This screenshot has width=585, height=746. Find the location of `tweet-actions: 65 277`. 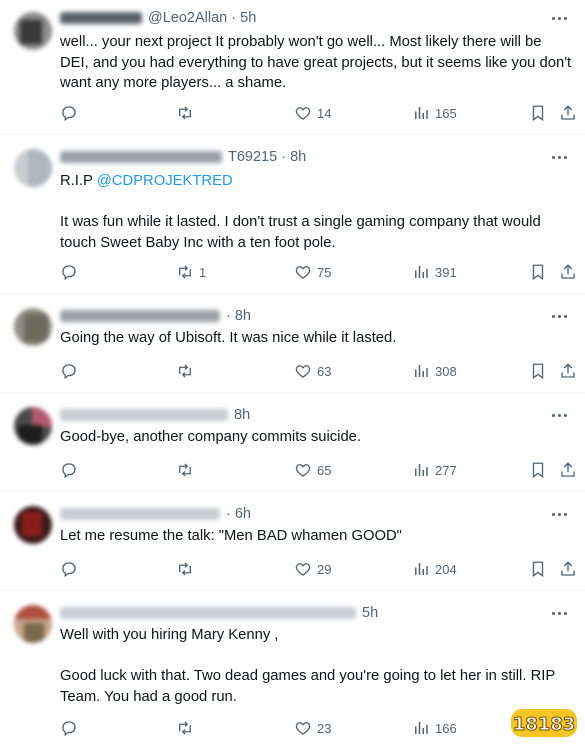

tweet-actions: 65 277 is located at coordinates (320, 470).